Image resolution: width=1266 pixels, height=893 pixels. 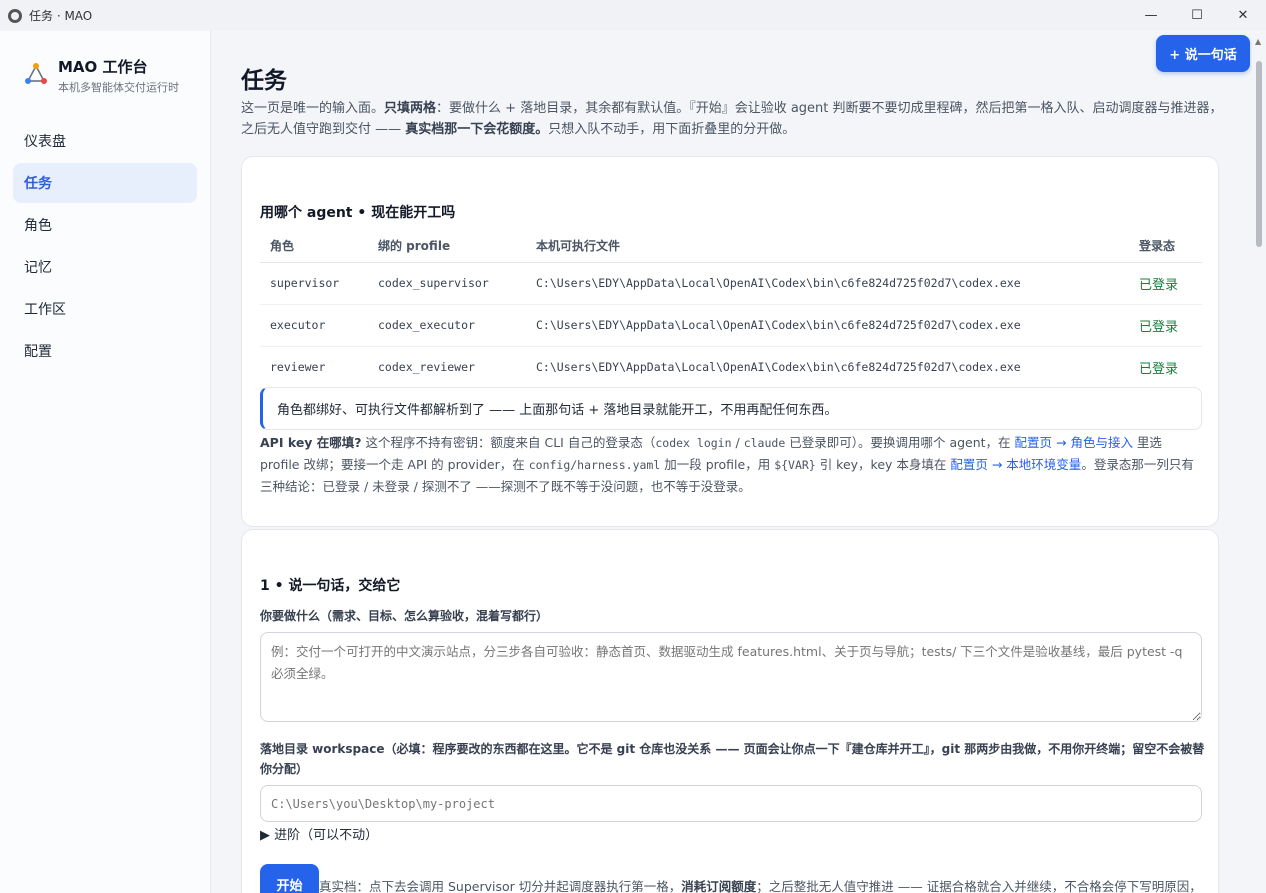 What do you see at coordinates (61, 16) in the screenshot?
I see `window-title: 任务 · MAO` at bounding box center [61, 16].